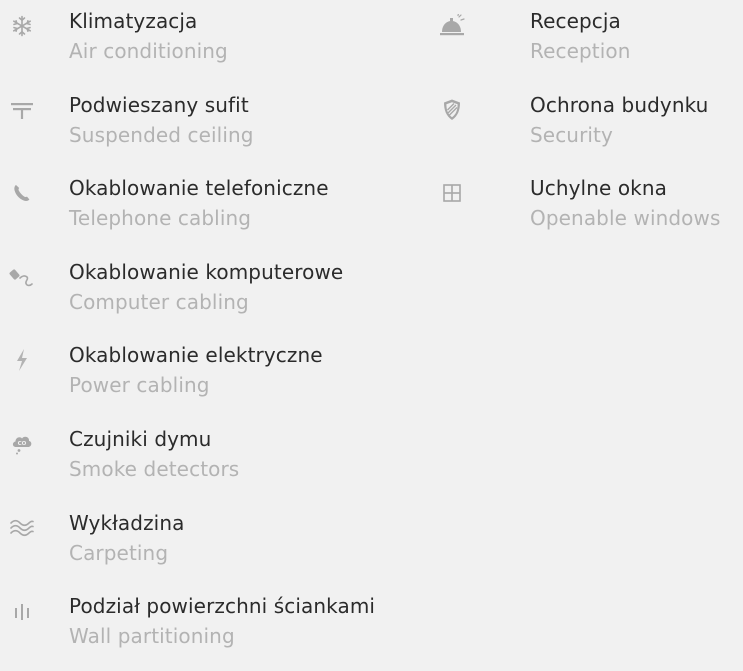 The image size is (743, 671). I want to click on svg-text: CO, so click(22, 444).